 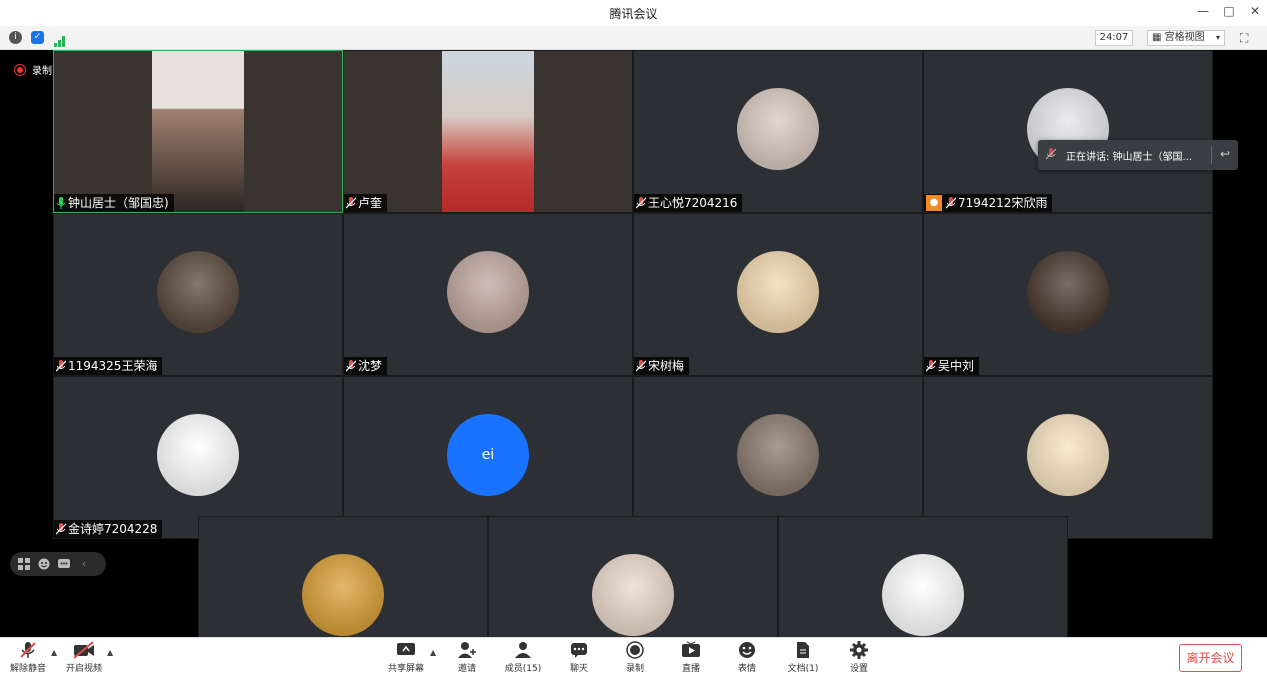 I want to click on invite-button: 邀请, so click(x=467, y=659).